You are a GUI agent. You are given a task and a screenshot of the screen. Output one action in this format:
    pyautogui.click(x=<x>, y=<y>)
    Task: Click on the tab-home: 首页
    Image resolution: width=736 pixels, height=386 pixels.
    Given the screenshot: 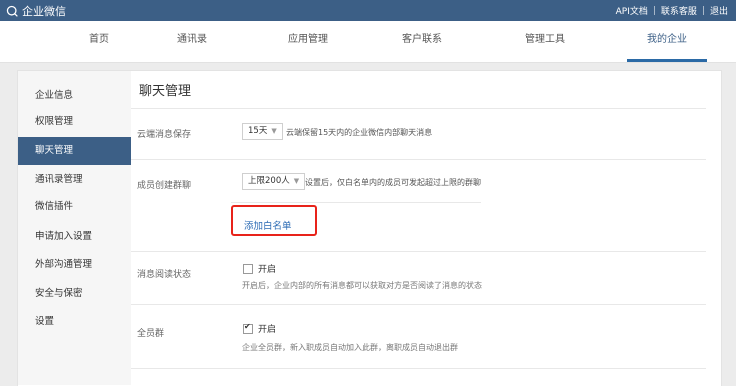 What is the action you would take?
    pyautogui.click(x=99, y=41)
    